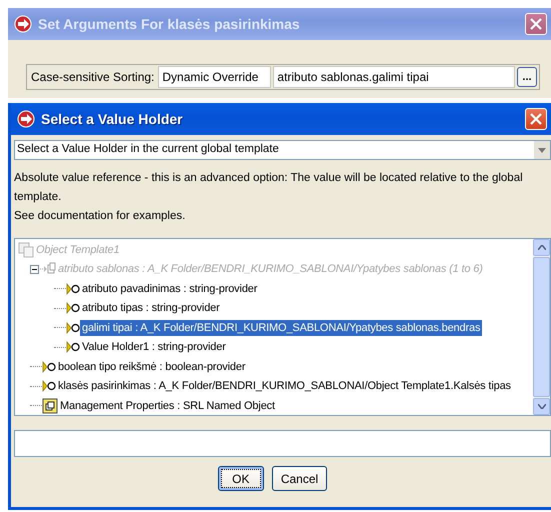 The height and width of the screenshot is (512, 551). I want to click on scrollbar, so click(541, 327).